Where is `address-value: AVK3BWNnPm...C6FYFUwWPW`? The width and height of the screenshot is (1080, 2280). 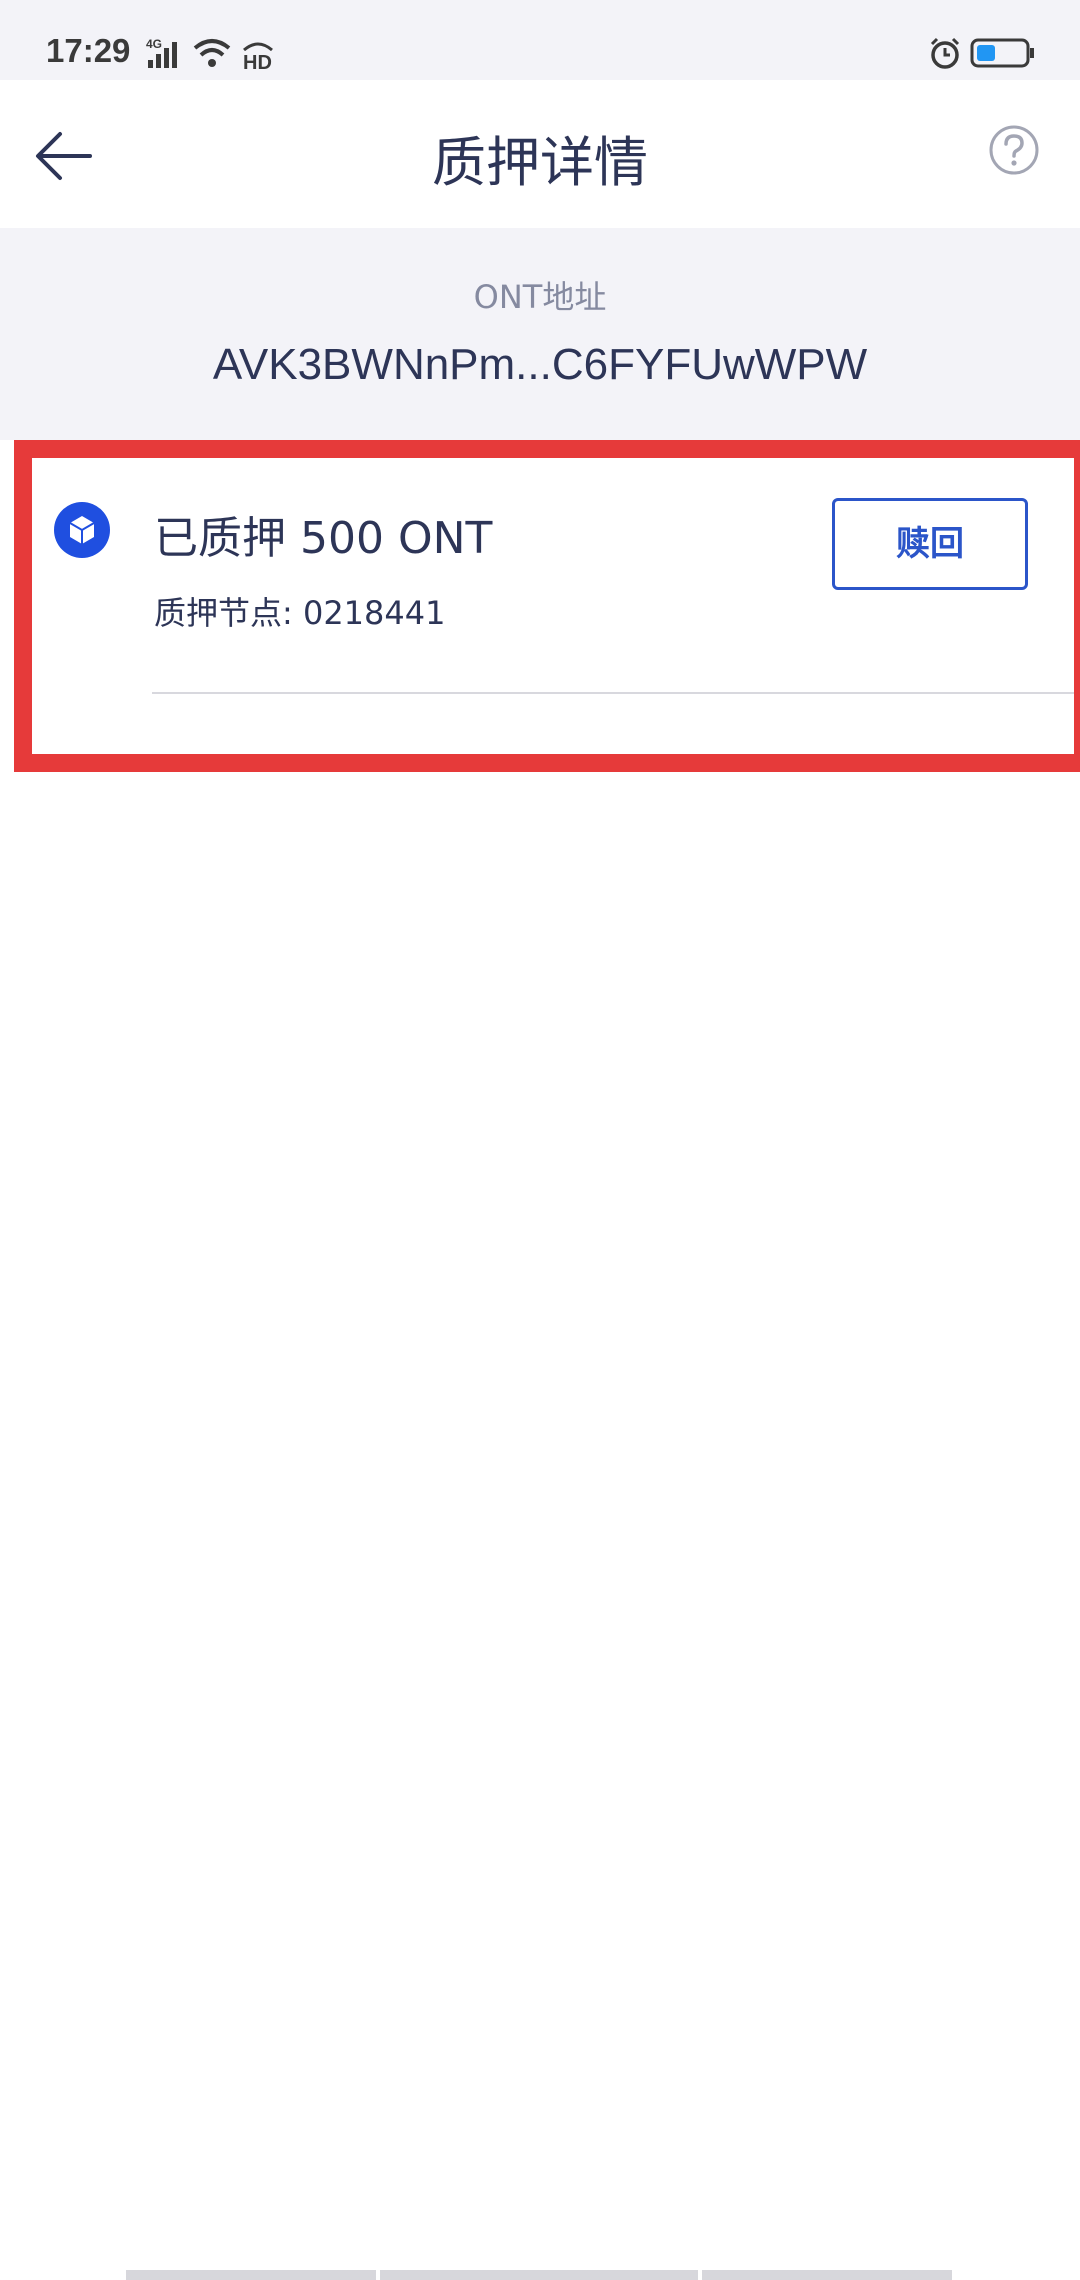 address-value: AVK3BWNnPm...C6FYFUwWPW is located at coordinates (540, 364).